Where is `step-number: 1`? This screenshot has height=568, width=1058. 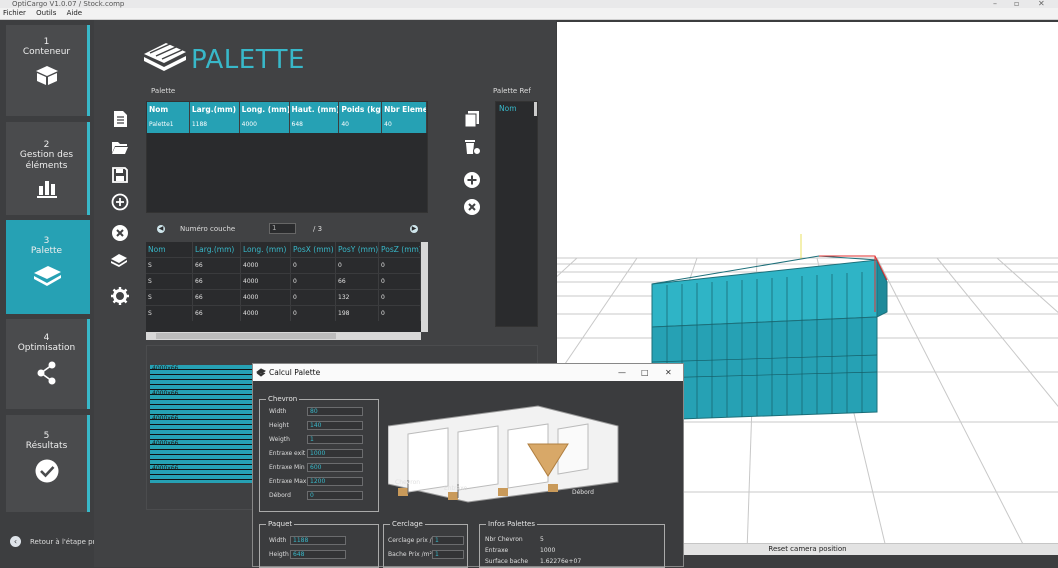
step-number: 1 is located at coordinates (46, 42).